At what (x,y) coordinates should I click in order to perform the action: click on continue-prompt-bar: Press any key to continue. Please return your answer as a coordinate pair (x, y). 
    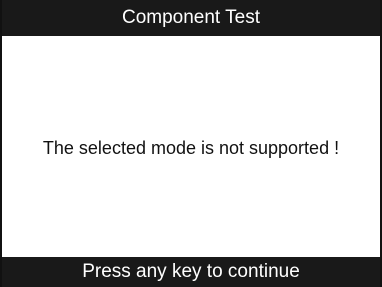
    Looking at the image, I should click on (191, 272).